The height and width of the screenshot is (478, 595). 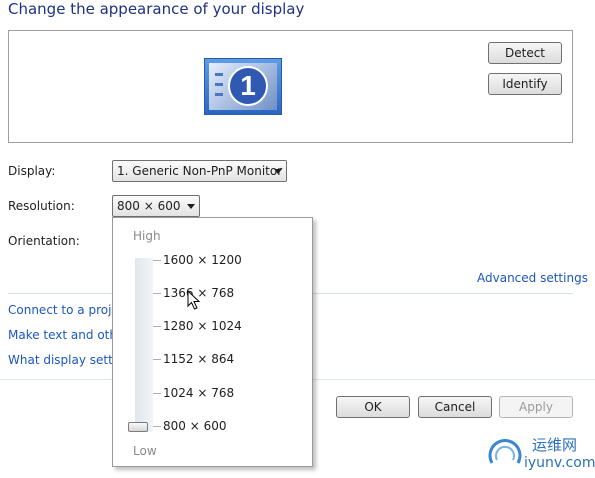 What do you see at coordinates (525, 84) in the screenshot?
I see `identify-button: Identify` at bounding box center [525, 84].